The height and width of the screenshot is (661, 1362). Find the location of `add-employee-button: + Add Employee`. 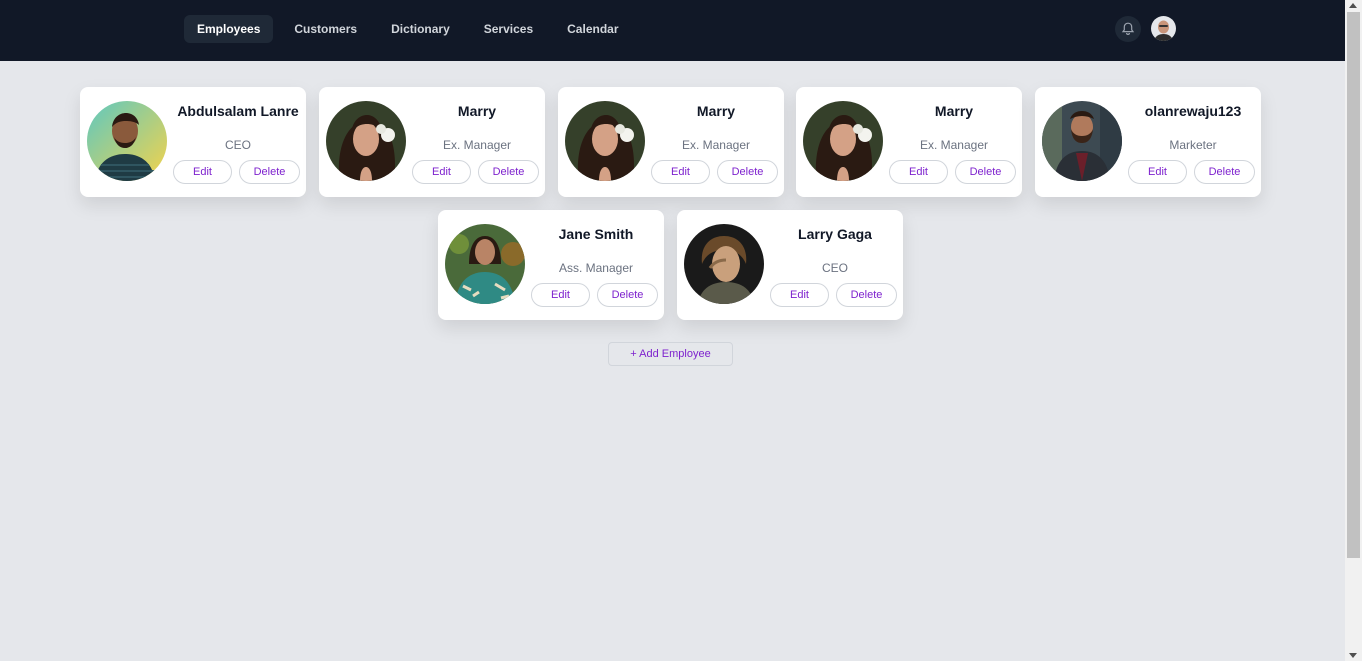

add-employee-button: + Add Employee is located at coordinates (670, 354).